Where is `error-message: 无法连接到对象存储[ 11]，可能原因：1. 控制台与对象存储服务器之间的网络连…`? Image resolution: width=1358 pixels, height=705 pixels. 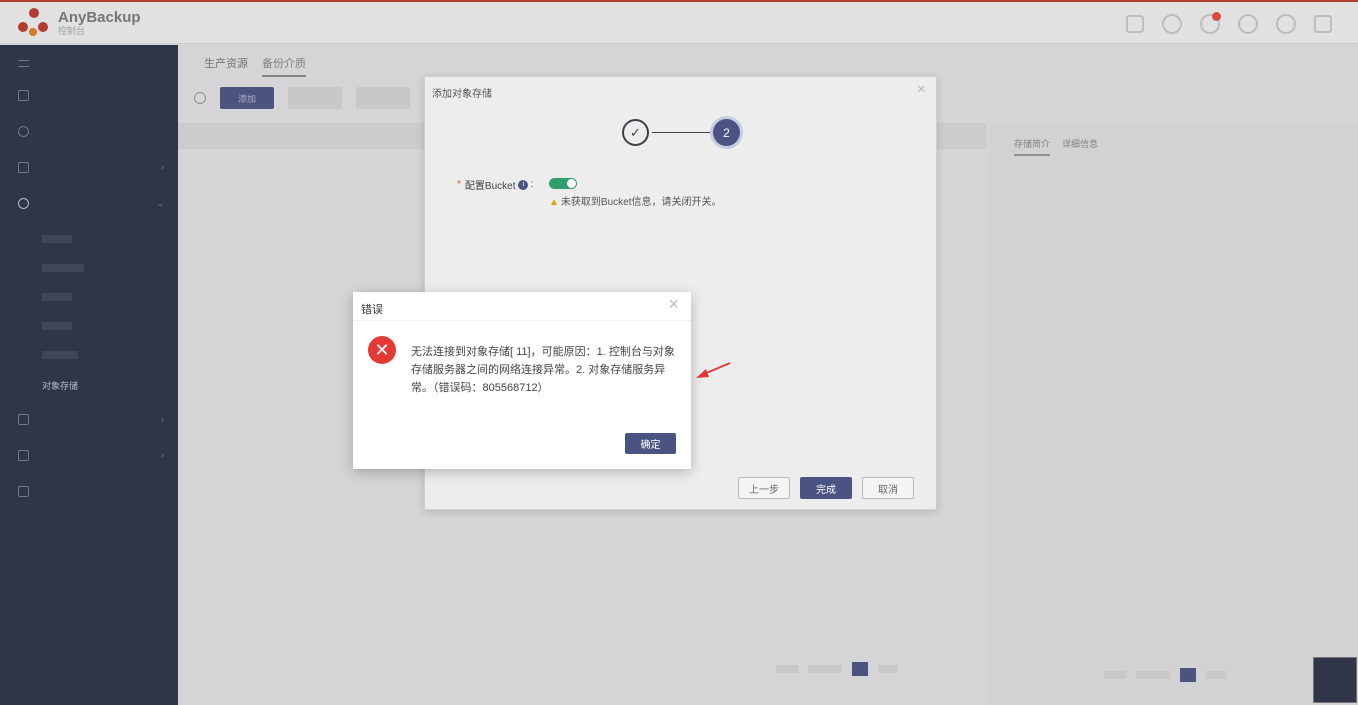 error-message: 无法连接到对象存储[ 11]，可能原因：1. 控制台与对象存储服务器之间的网络连… is located at coordinates (543, 370).